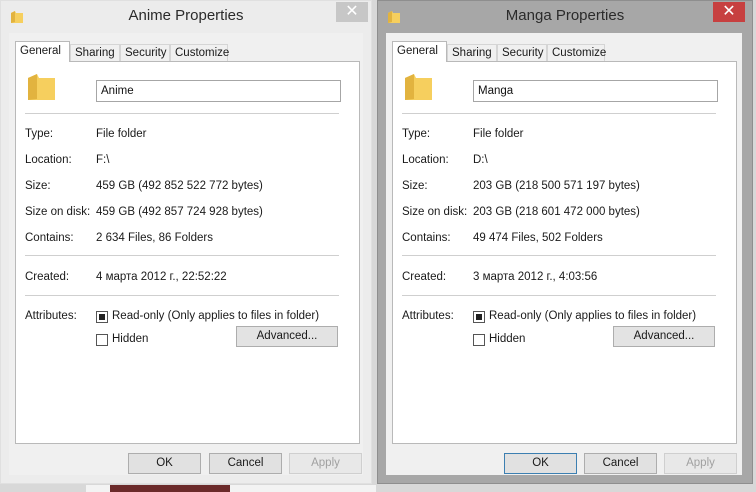  I want to click on size-on-disk-value: 203 GB (218 601 472 000 bytes), so click(556, 212).